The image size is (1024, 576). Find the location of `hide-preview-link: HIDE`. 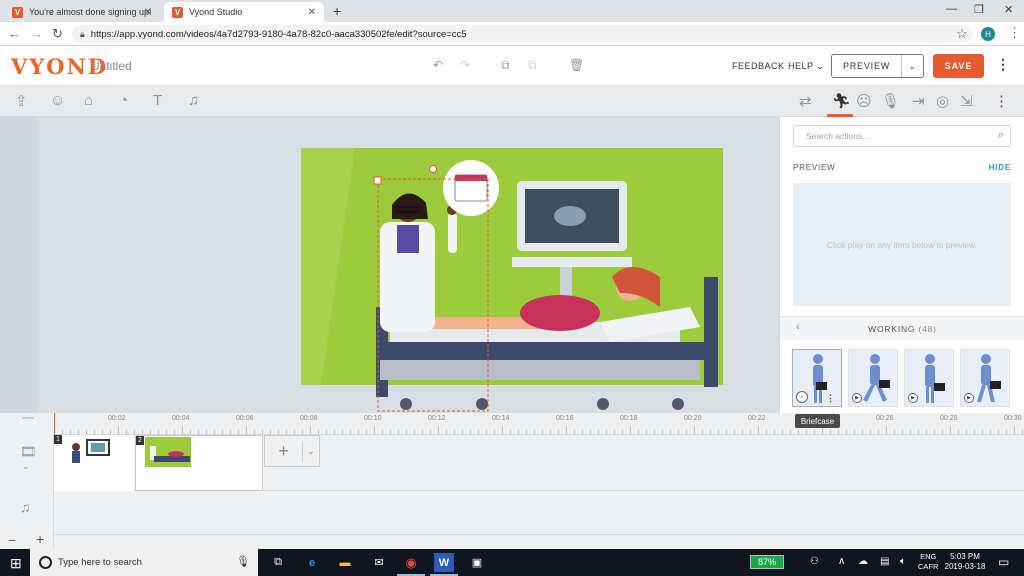

hide-preview-link: HIDE is located at coordinates (1000, 167).